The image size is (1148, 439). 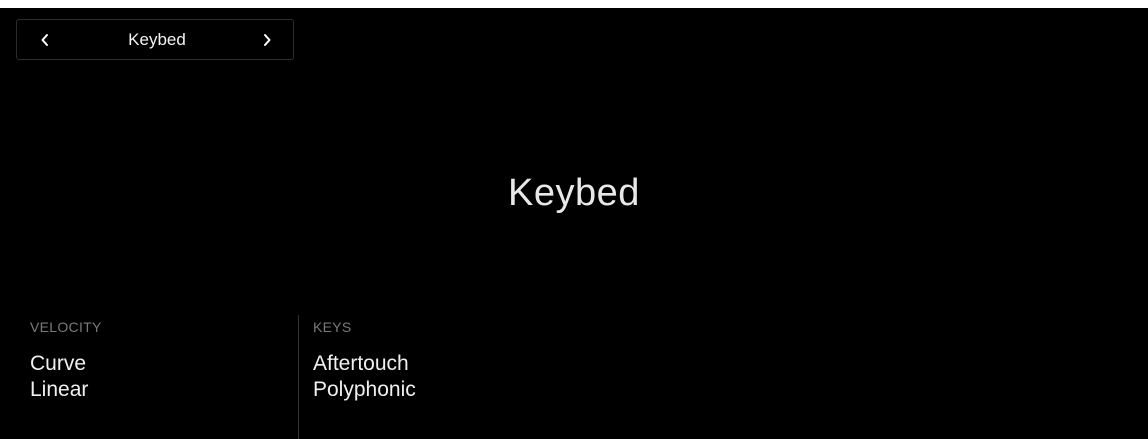 What do you see at coordinates (361, 363) in the screenshot?
I see `param-name-aftertouch: Aftertouch` at bounding box center [361, 363].